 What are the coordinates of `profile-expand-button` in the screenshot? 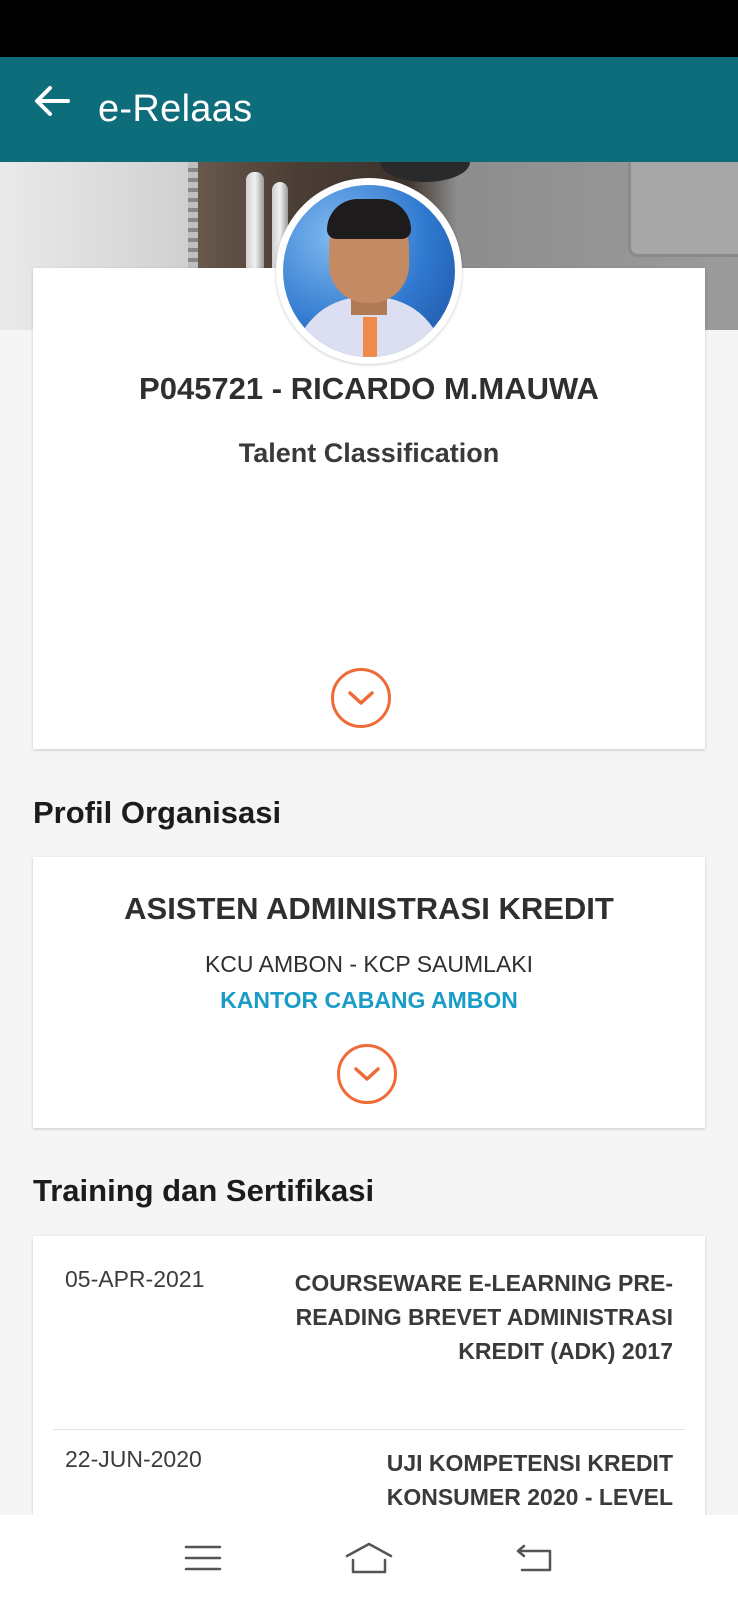 It's located at (361, 698).